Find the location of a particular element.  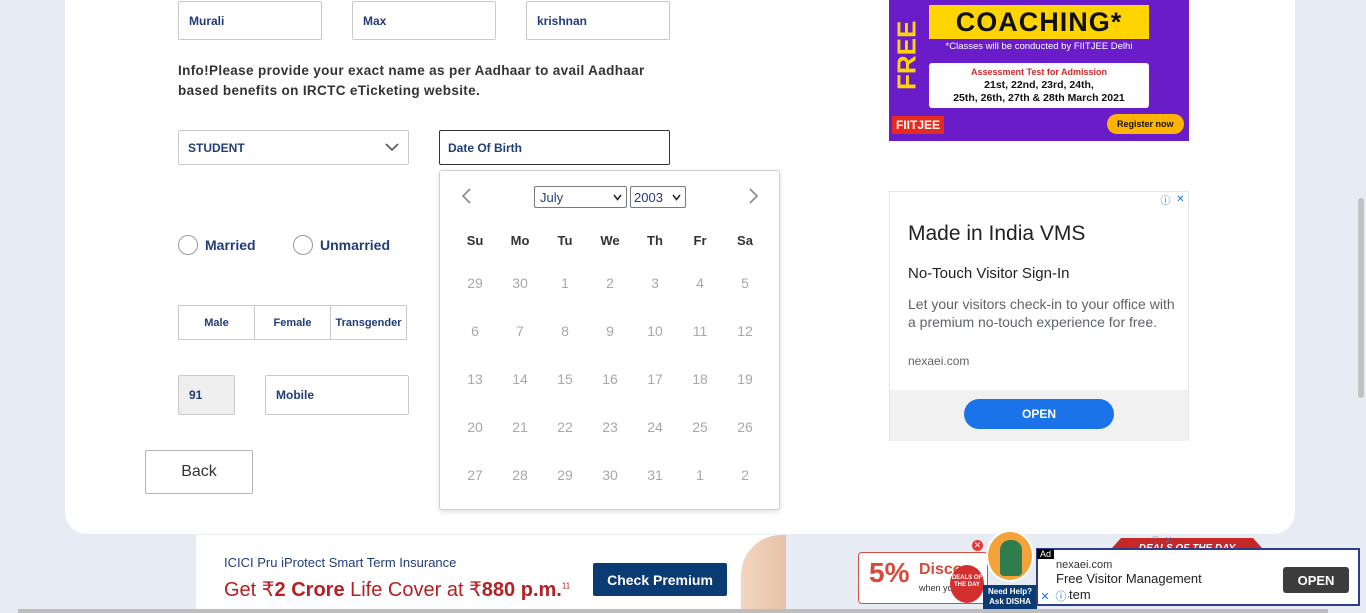

disha-help-widget: Need Help? Ask DISHA is located at coordinates (1010, 571).